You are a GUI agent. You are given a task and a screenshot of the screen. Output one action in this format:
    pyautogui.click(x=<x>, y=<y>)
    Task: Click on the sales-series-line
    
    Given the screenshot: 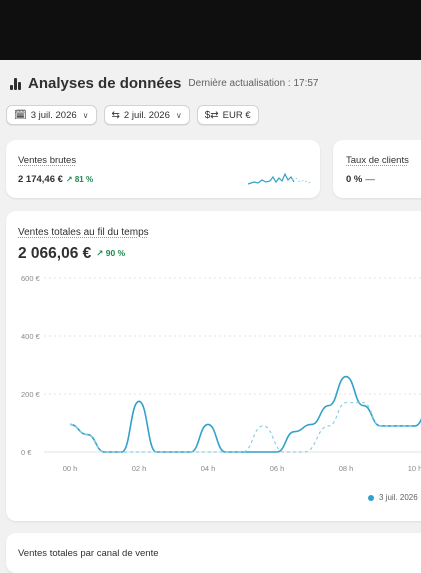 What is the action you would take?
    pyautogui.click(x=245, y=414)
    